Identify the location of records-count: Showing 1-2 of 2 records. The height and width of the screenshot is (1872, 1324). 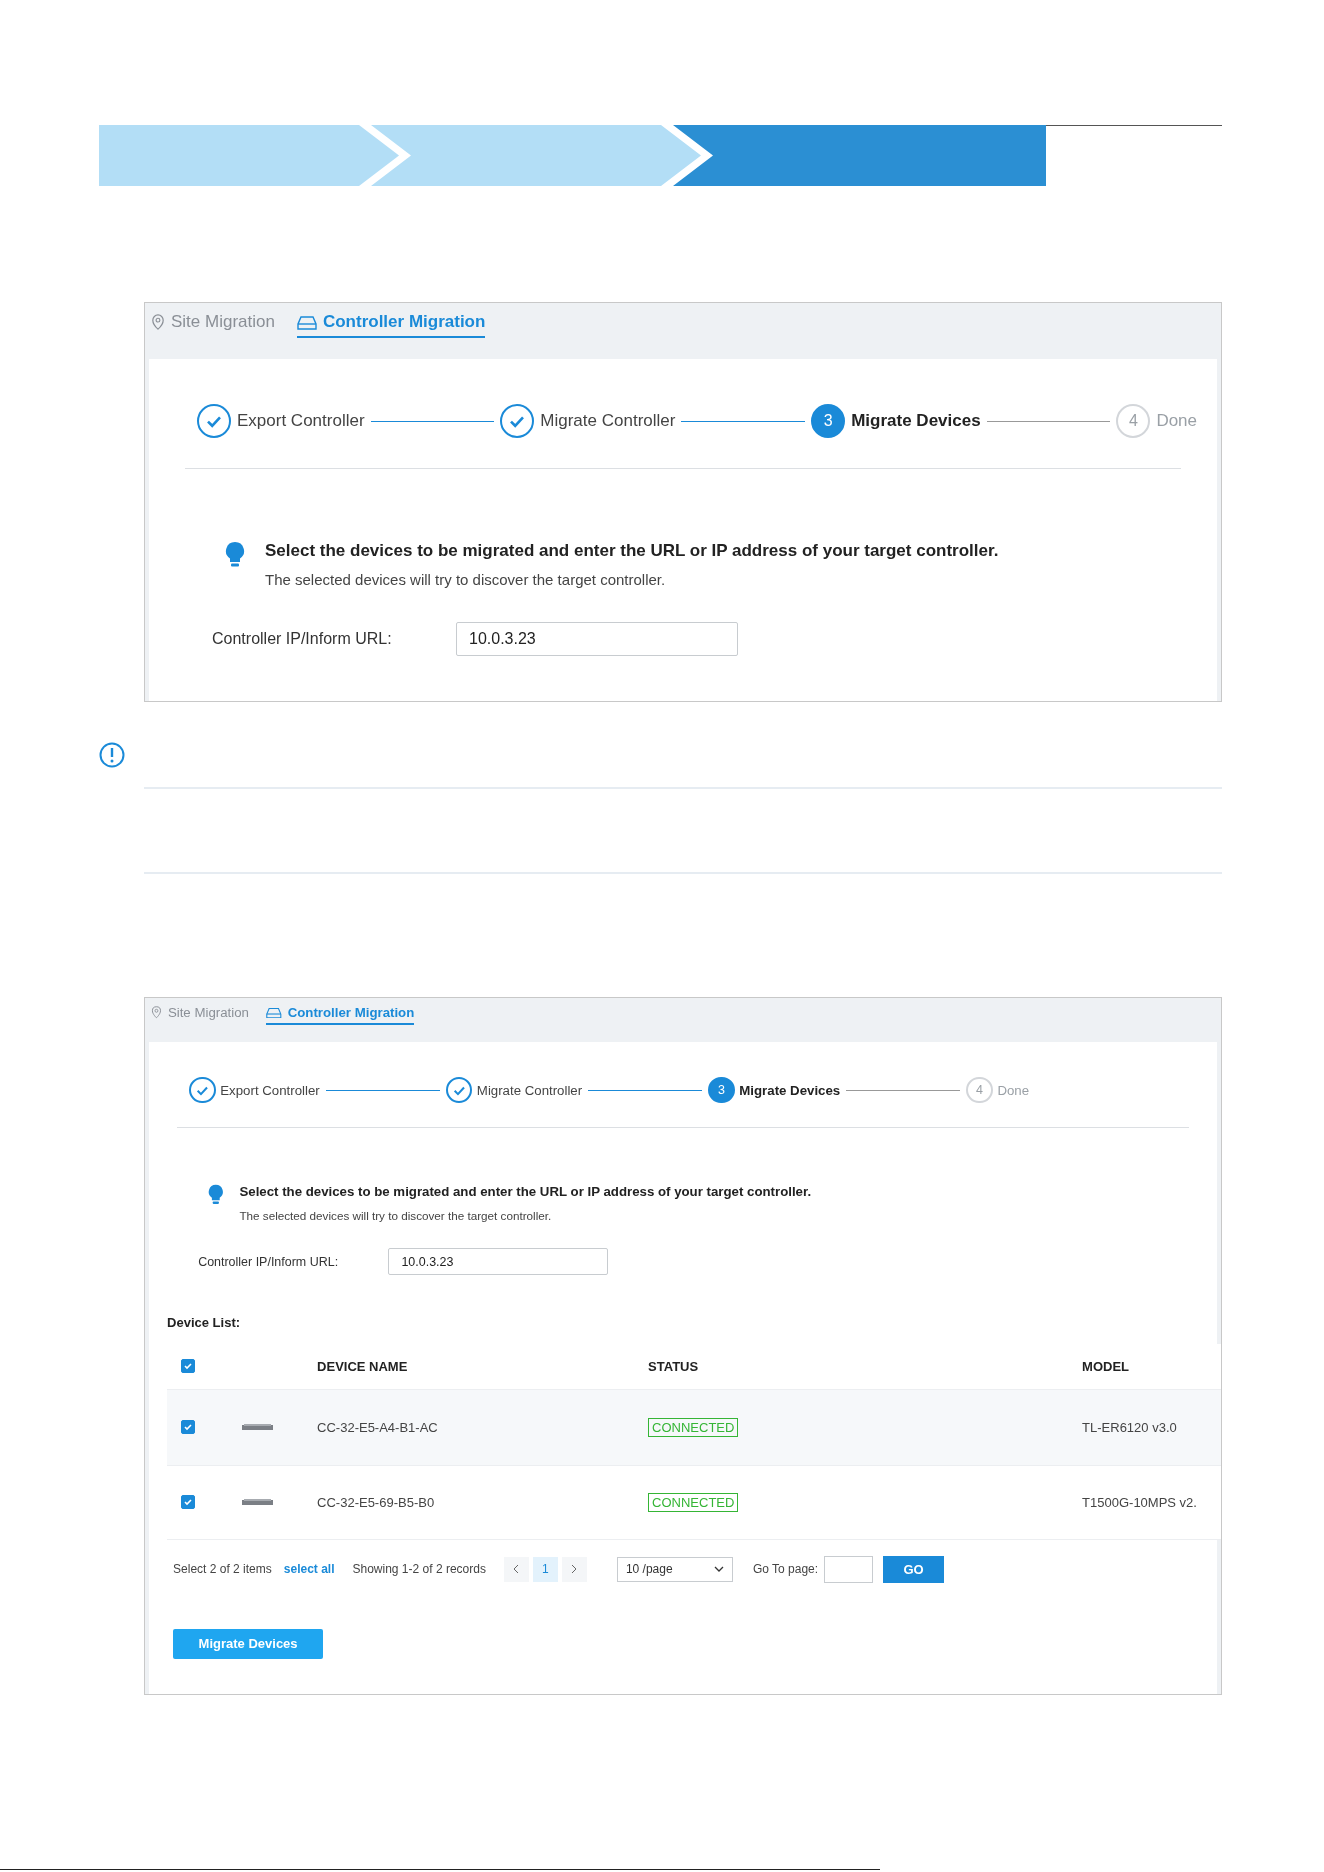
(419, 1569).